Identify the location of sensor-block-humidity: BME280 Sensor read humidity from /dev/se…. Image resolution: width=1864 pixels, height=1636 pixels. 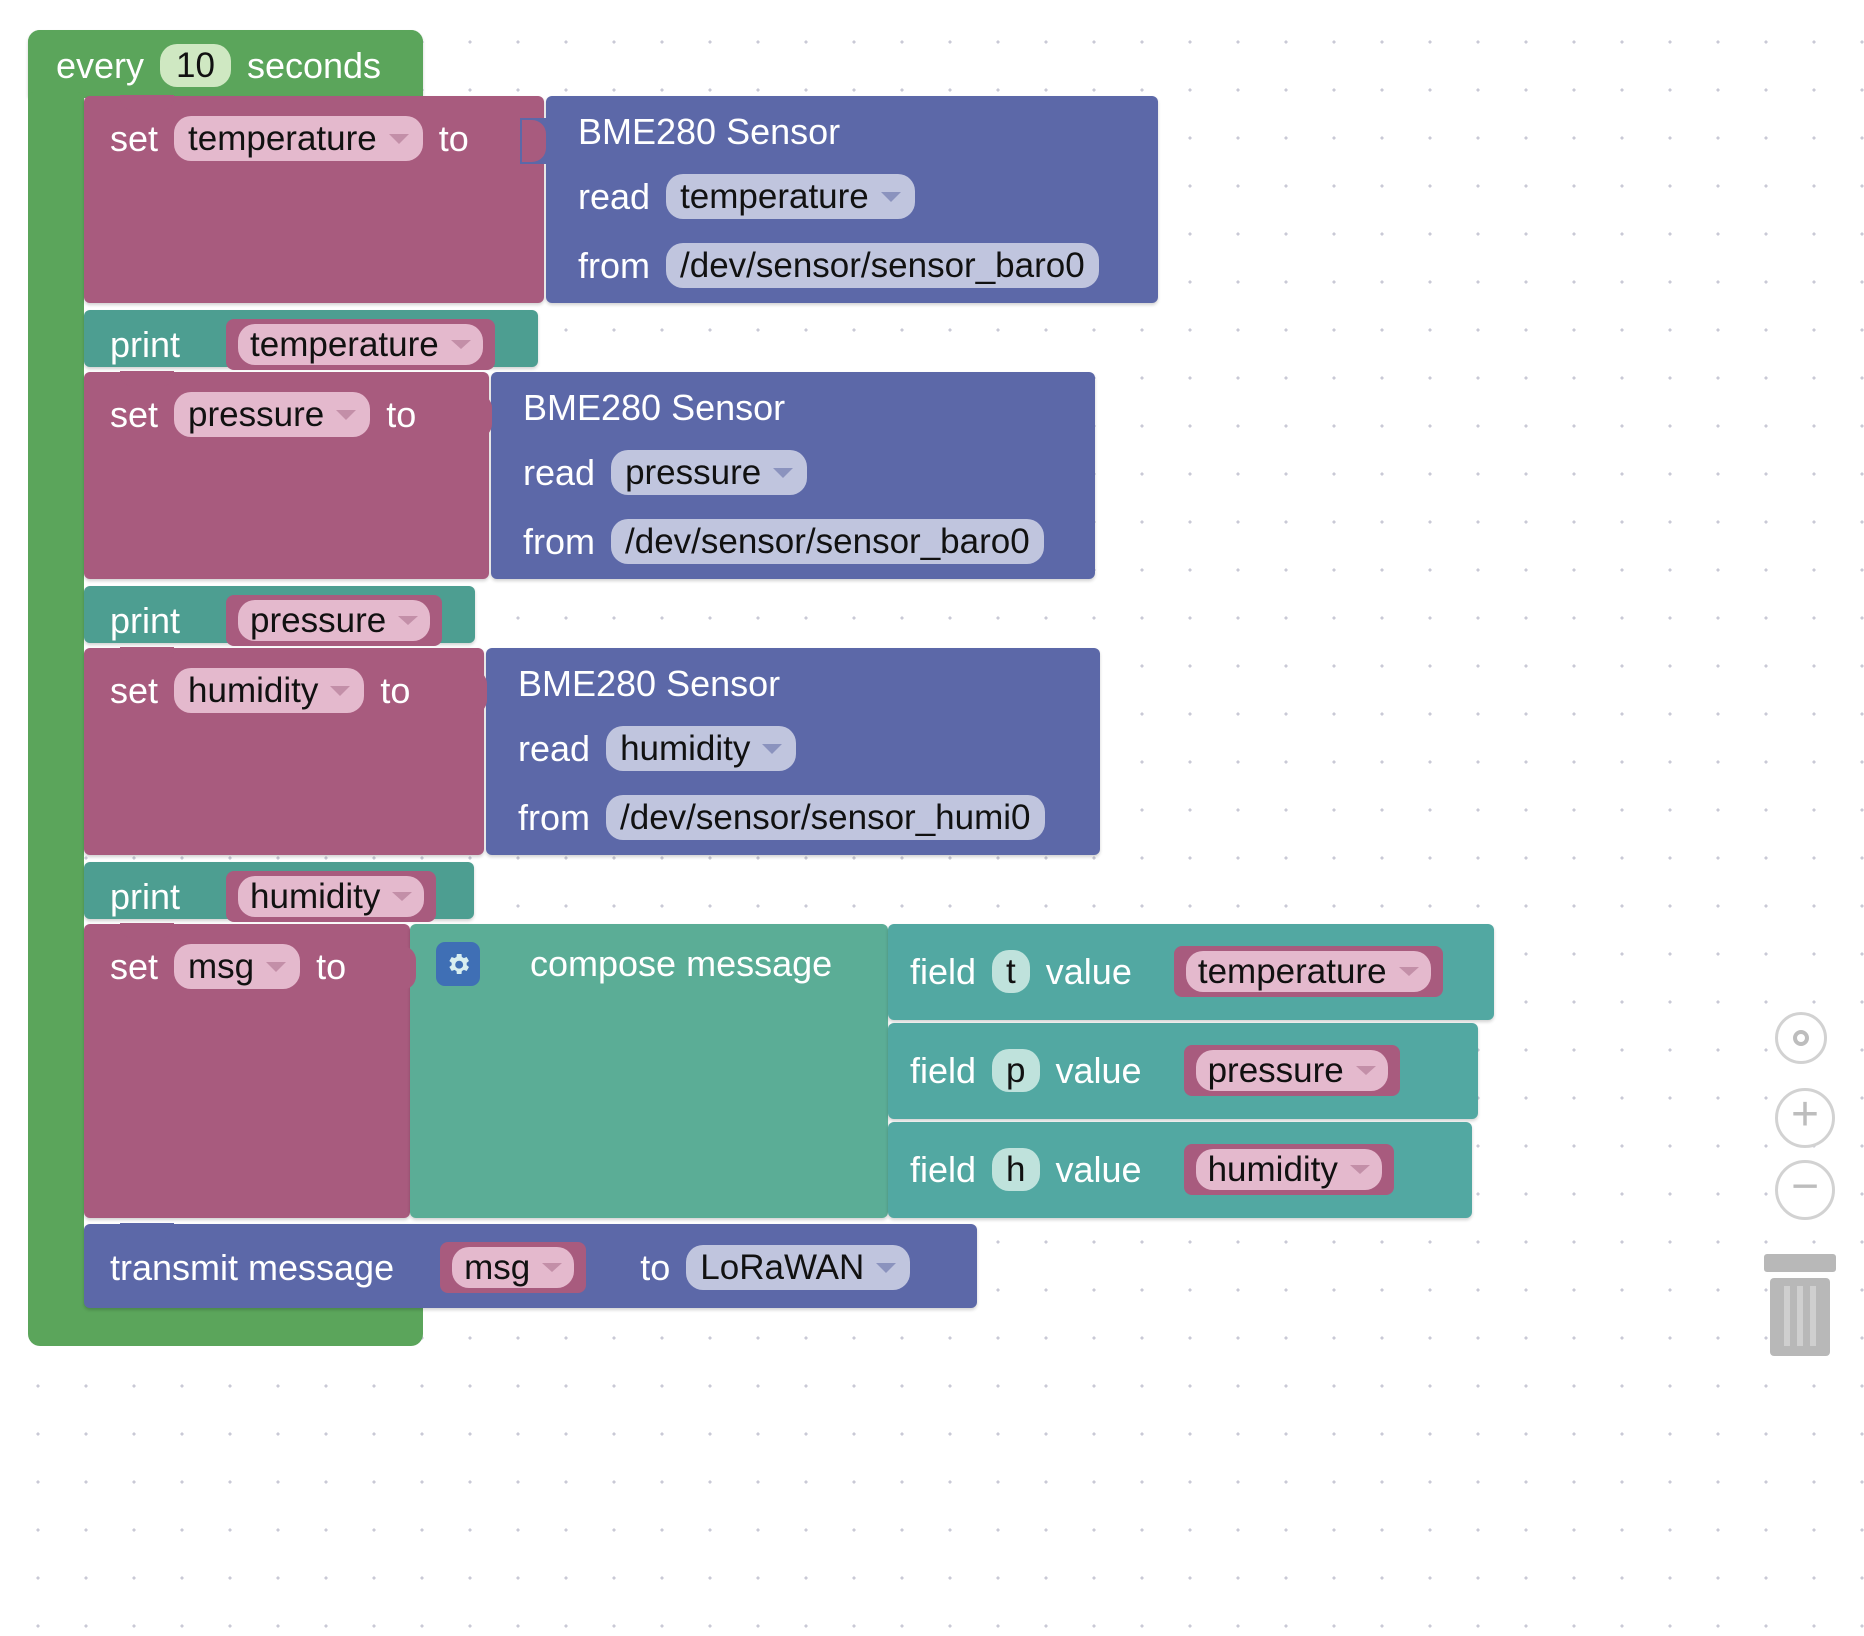
(793, 751).